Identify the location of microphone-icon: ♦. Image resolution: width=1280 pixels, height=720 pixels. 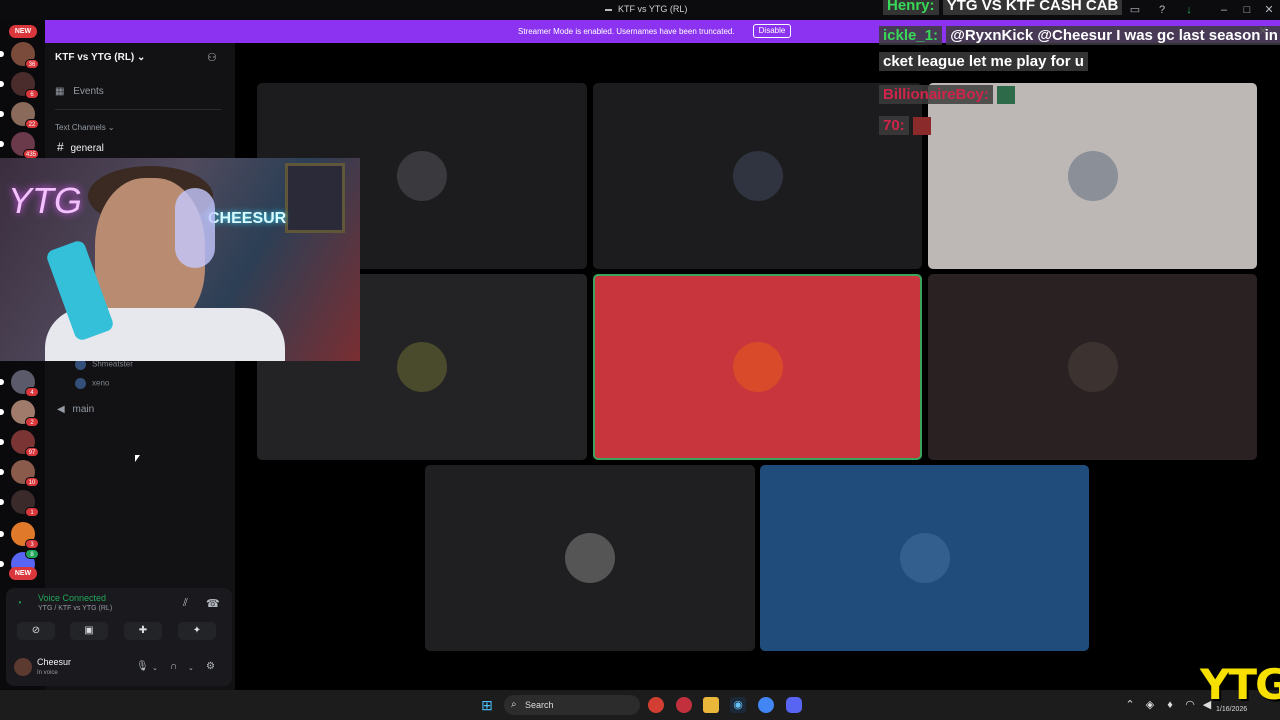
(1170, 705).